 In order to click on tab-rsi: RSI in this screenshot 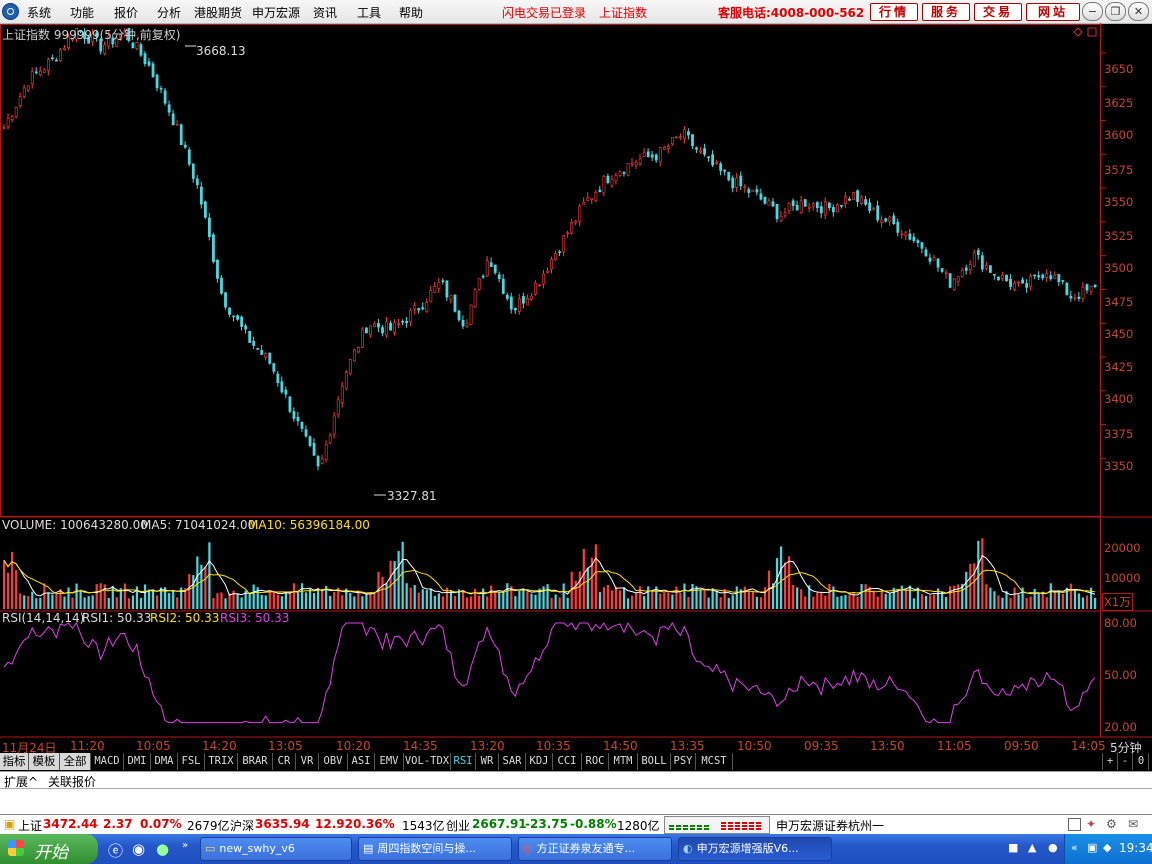, I will do `click(463, 761)`.